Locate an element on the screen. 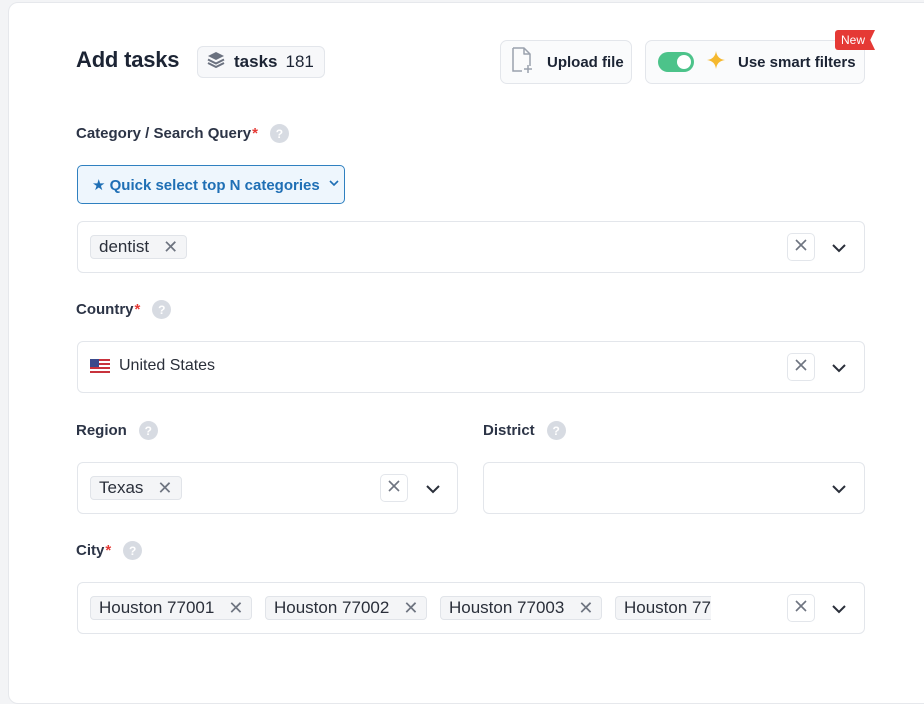 This screenshot has width=924, height=704. us-flag-icon is located at coordinates (100, 366).